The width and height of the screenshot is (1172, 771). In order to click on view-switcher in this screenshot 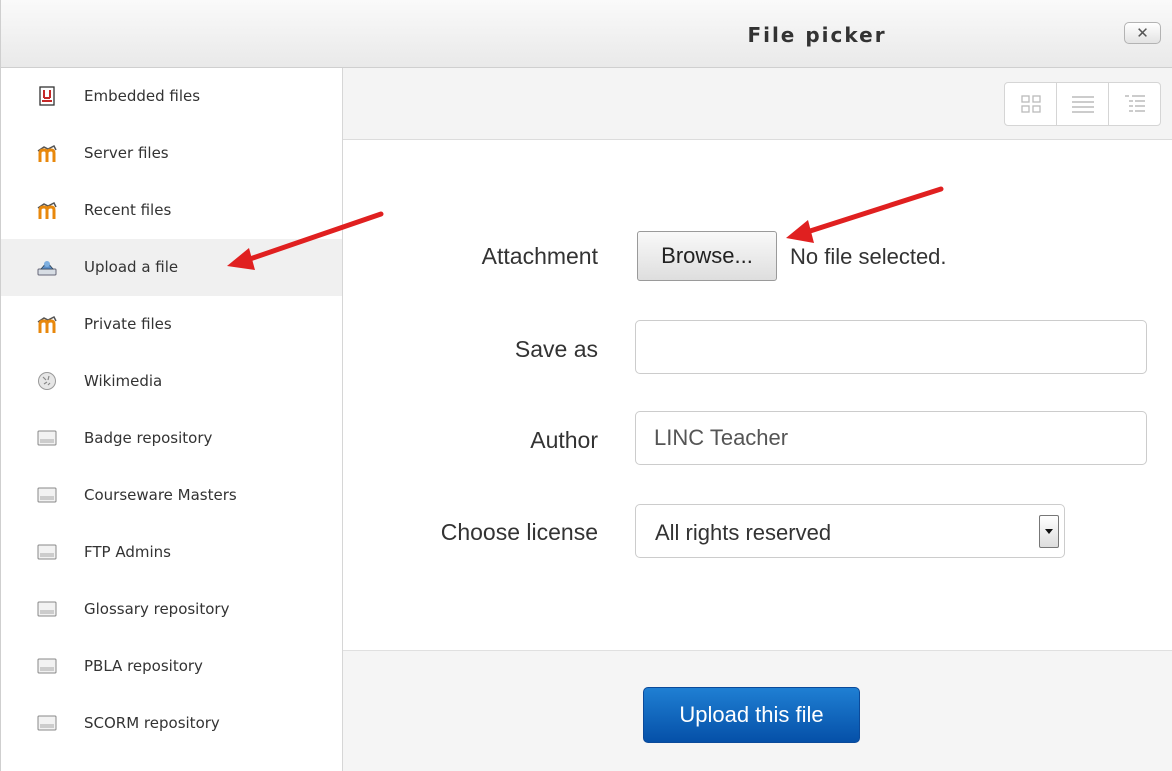, I will do `click(1082, 104)`.